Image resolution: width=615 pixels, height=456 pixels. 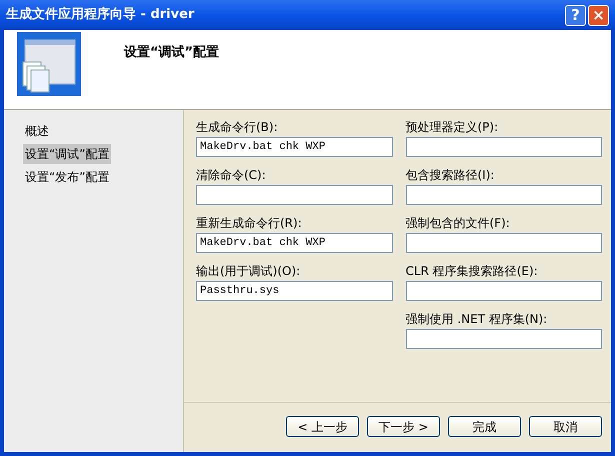 What do you see at coordinates (237, 127) in the screenshot?
I see `field-label: 生成命令行(B):` at bounding box center [237, 127].